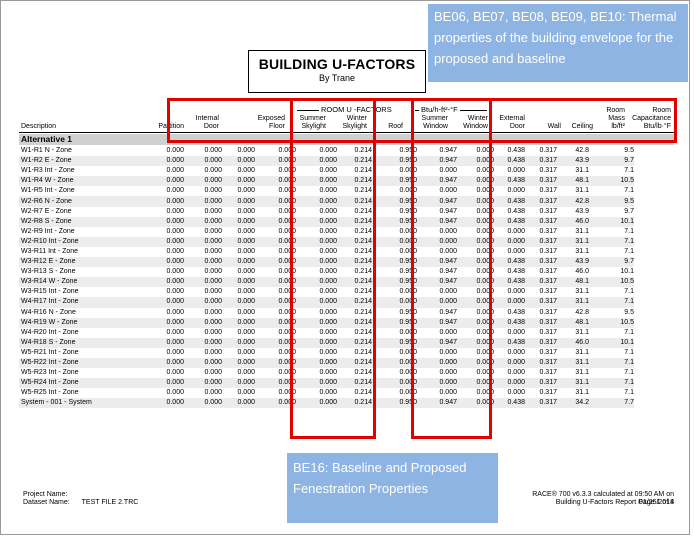 The height and width of the screenshot is (539, 694). Describe the element at coordinates (573, 201) in the screenshot. I see `row-value: 42.8` at that location.